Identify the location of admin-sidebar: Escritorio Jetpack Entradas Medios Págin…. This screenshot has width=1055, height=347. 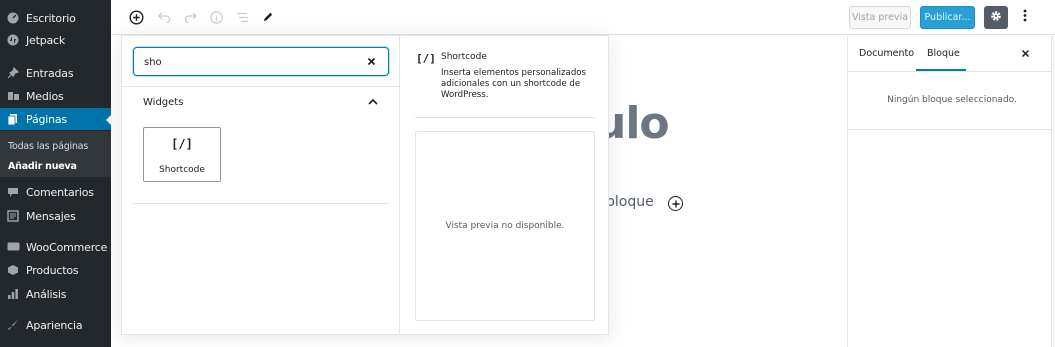
(56, 173).